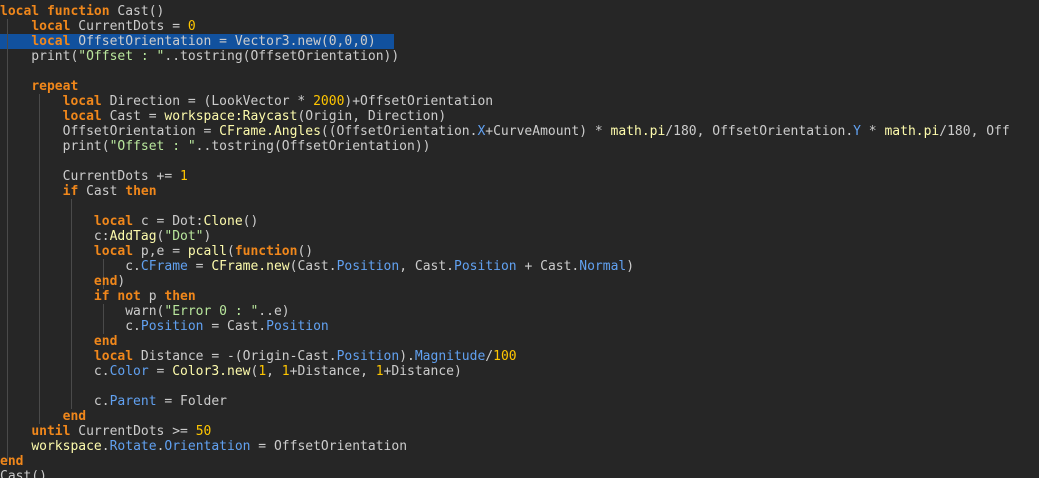 The height and width of the screenshot is (478, 1039). Describe the element at coordinates (872, 131) in the screenshot. I see `text-token: *` at that location.